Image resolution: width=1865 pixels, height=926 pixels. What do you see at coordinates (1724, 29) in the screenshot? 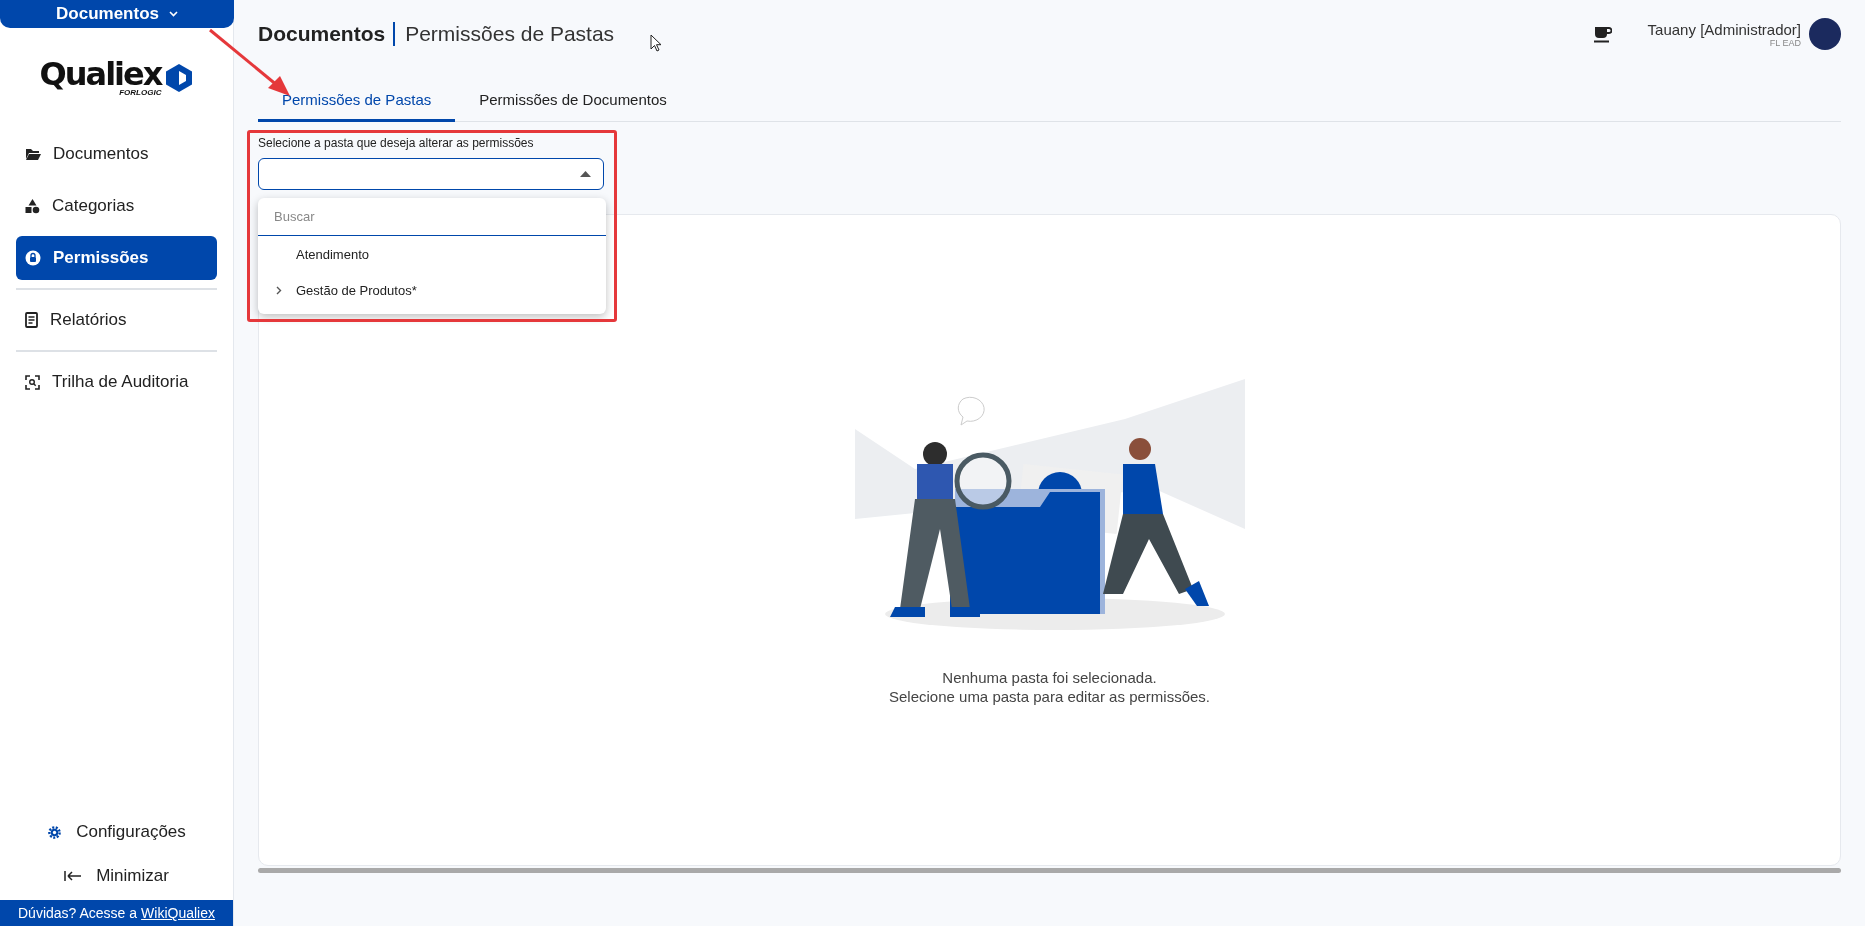
I see `user-name: Tauany [Administrador]` at bounding box center [1724, 29].